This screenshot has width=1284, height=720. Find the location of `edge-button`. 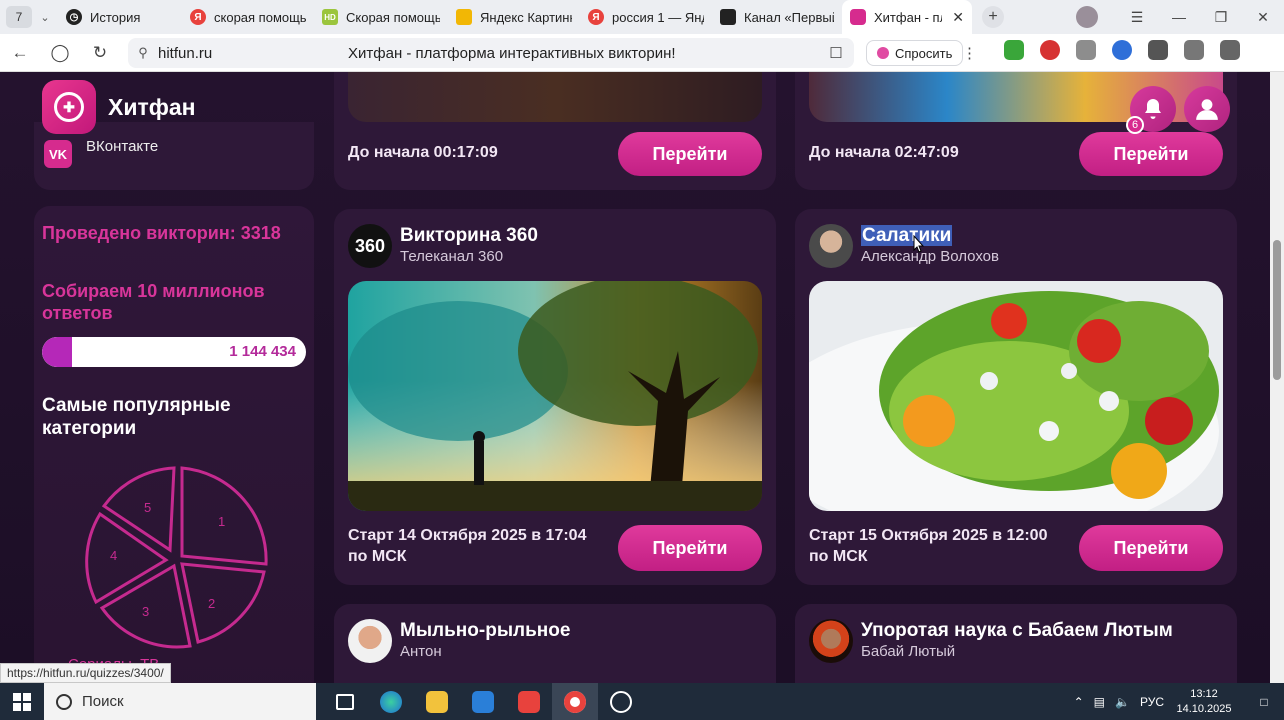

edge-button is located at coordinates (391, 701).